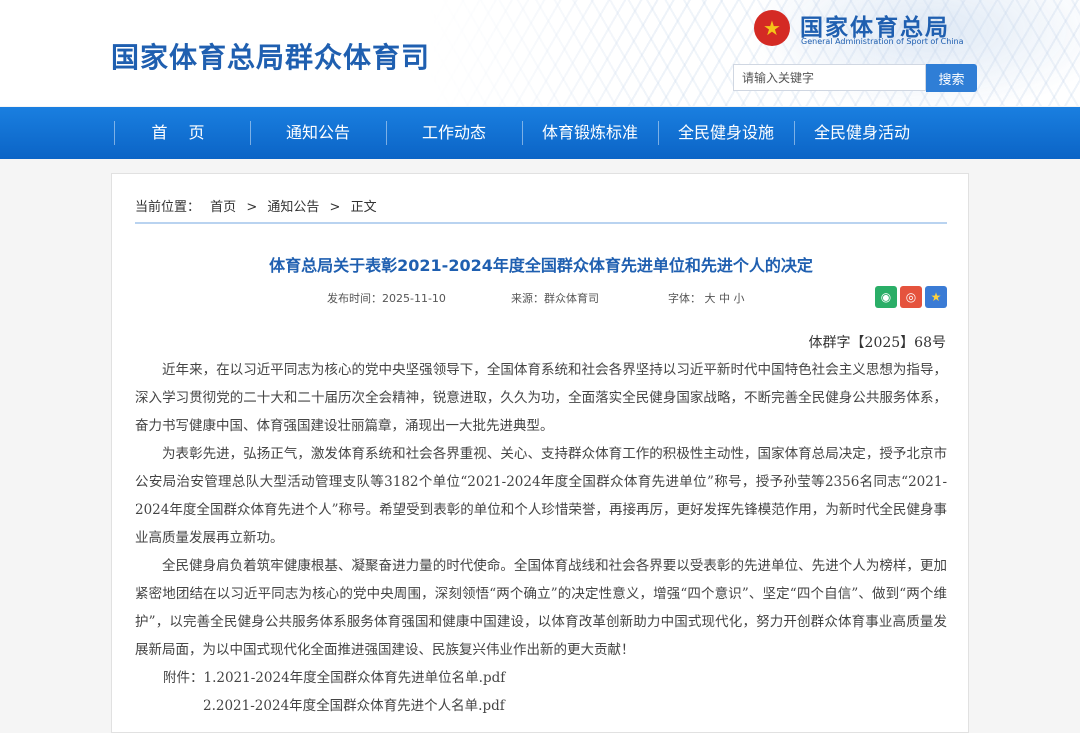 The width and height of the screenshot is (1080, 733). What do you see at coordinates (223, 207) in the screenshot?
I see `breadcrumb-home-link: 首页` at bounding box center [223, 207].